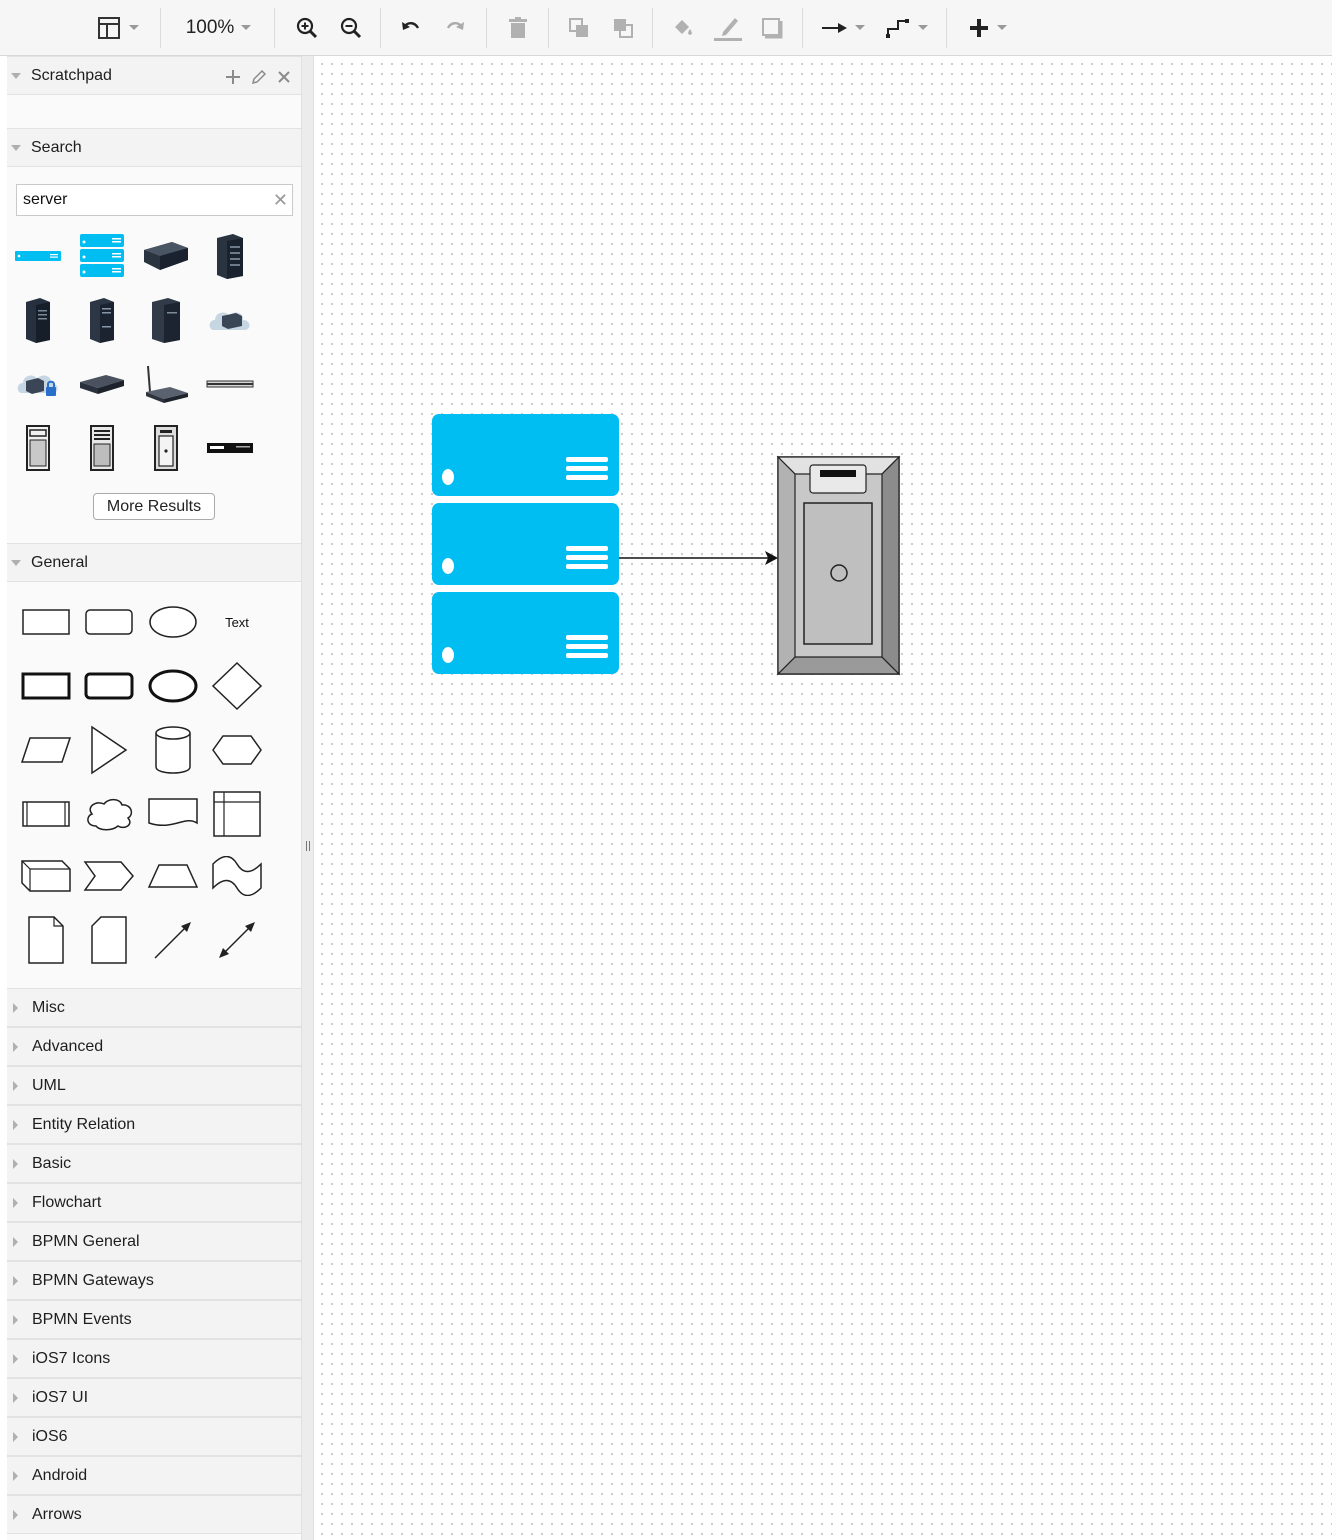  I want to click on cube-shape, so click(46, 876).